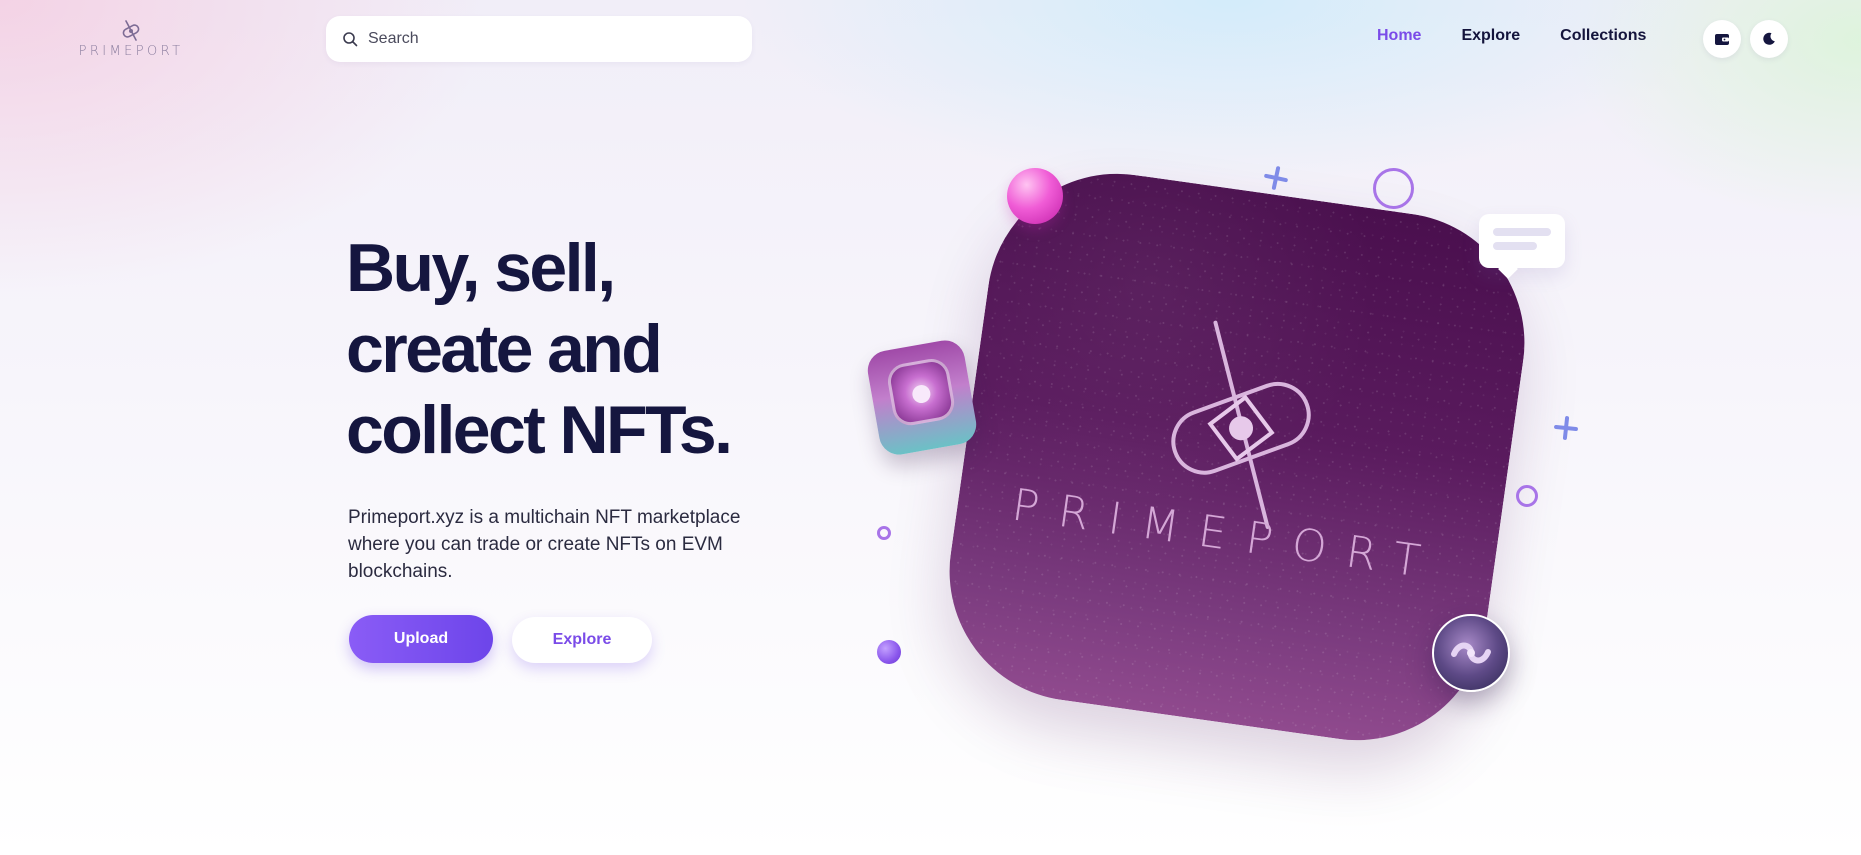 The height and width of the screenshot is (855, 1861). I want to click on hero-title: Buy, sell, create and collect NFTs., so click(561, 349).